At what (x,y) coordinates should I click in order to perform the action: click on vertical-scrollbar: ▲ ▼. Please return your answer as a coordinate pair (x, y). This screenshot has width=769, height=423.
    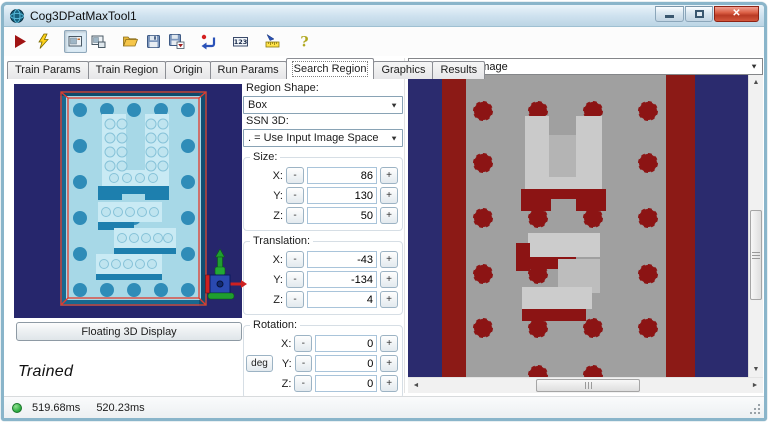
    Looking at the image, I should click on (755, 226).